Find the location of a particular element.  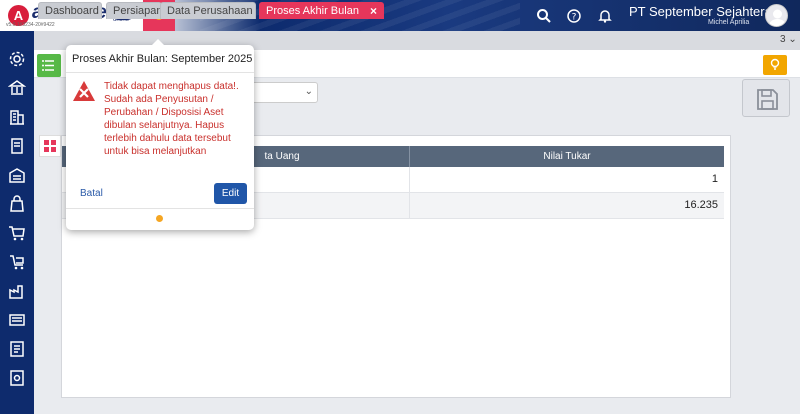

bag-icon is located at coordinates (17, 204).